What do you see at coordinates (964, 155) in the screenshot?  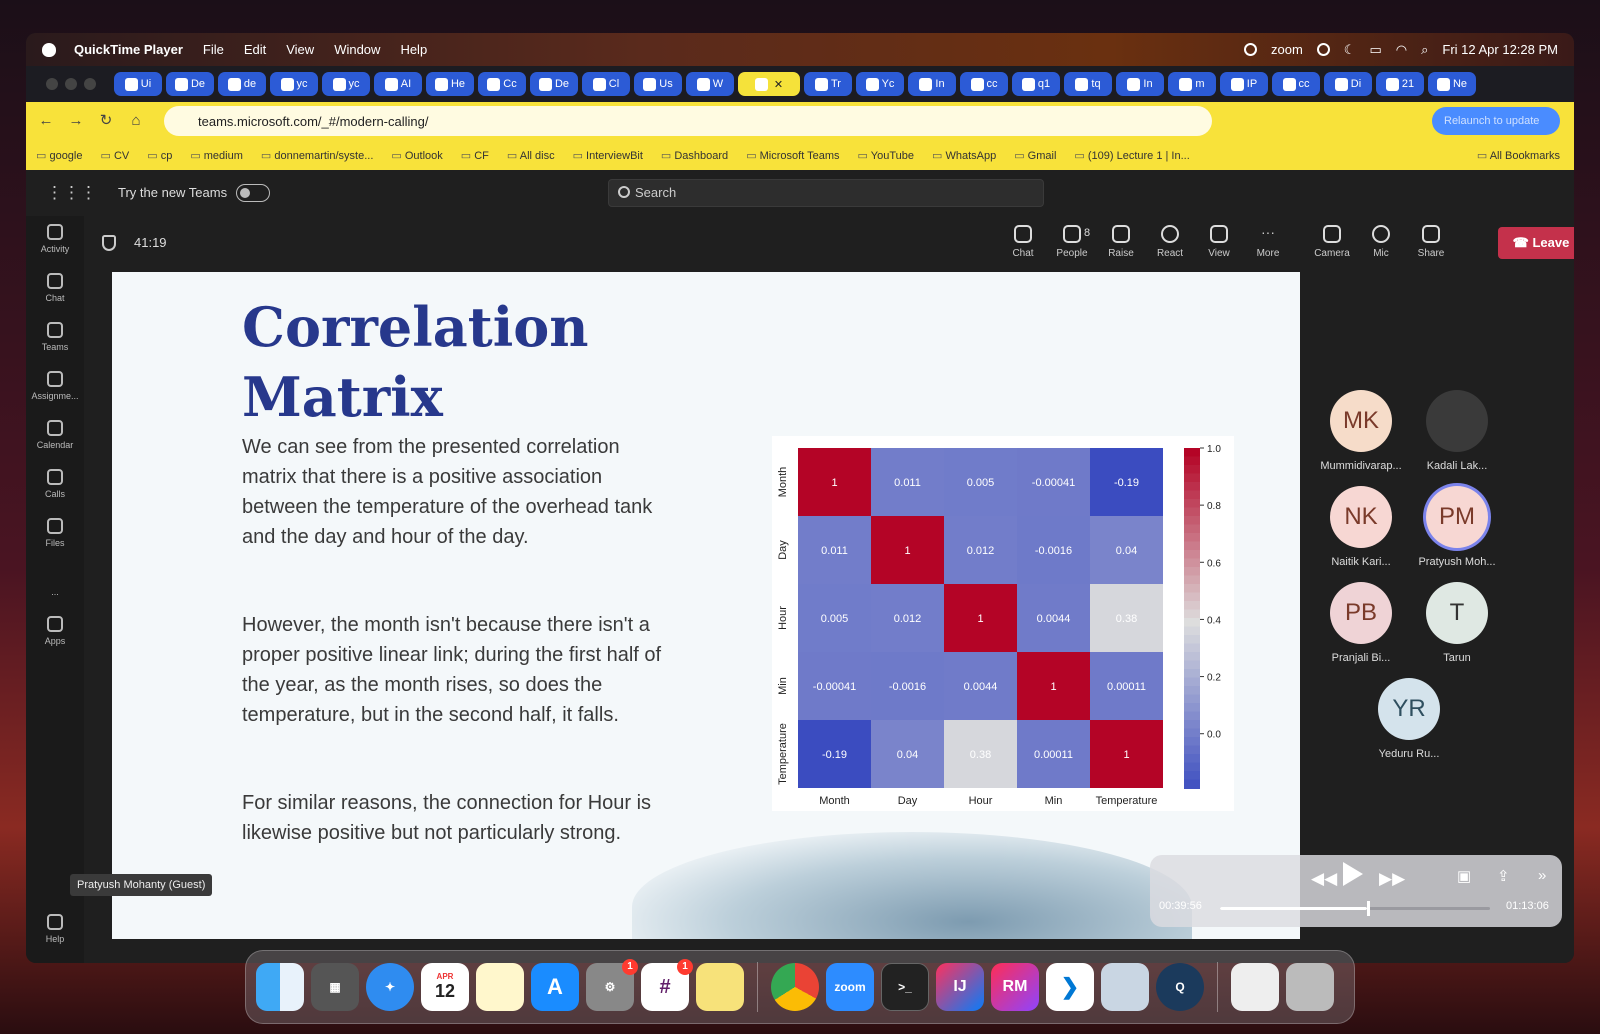 I see `bookmark-item: WhatsApp` at bounding box center [964, 155].